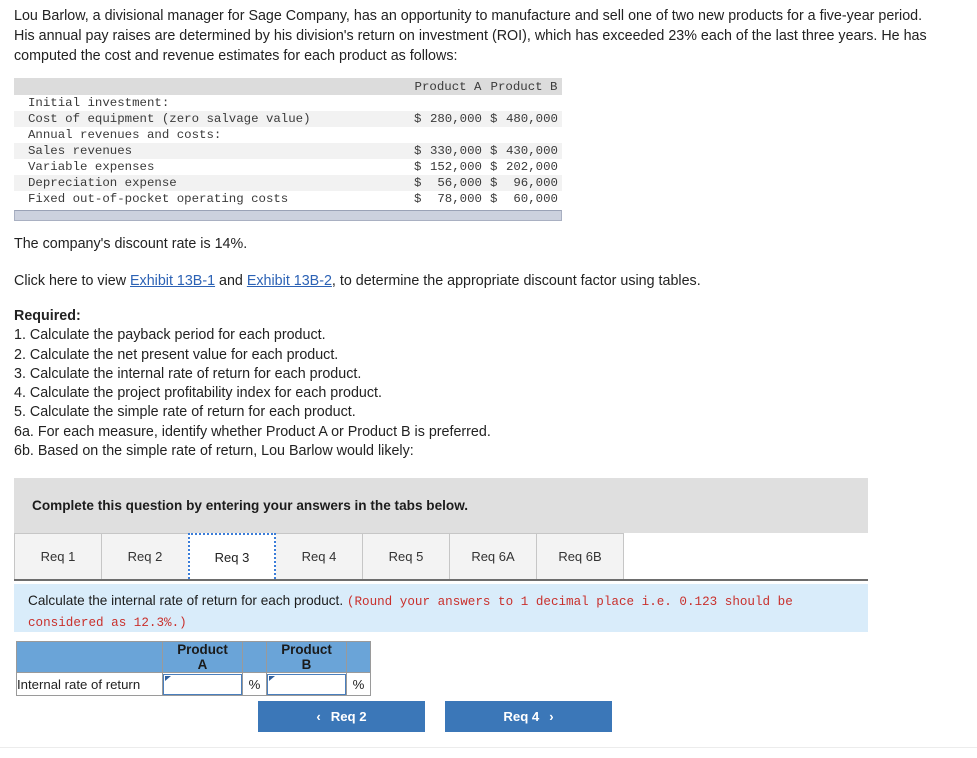 Image resolution: width=977 pixels, height=758 pixels. Describe the element at coordinates (551, 716) in the screenshot. I see `chevron-right-icon: ›` at that location.